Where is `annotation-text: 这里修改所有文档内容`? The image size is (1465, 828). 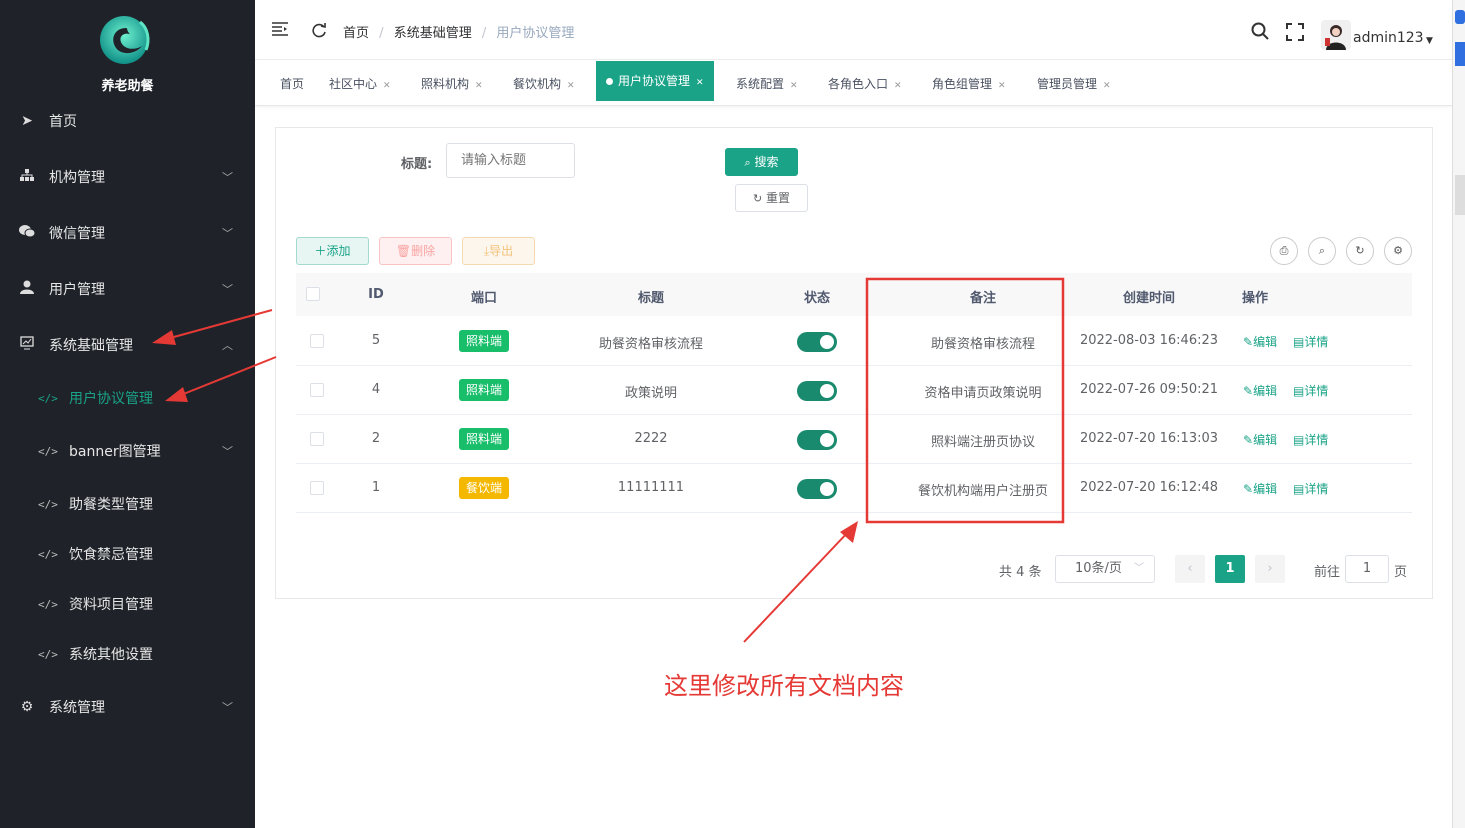
annotation-text: 这里修改所有文档内容 is located at coordinates (784, 686).